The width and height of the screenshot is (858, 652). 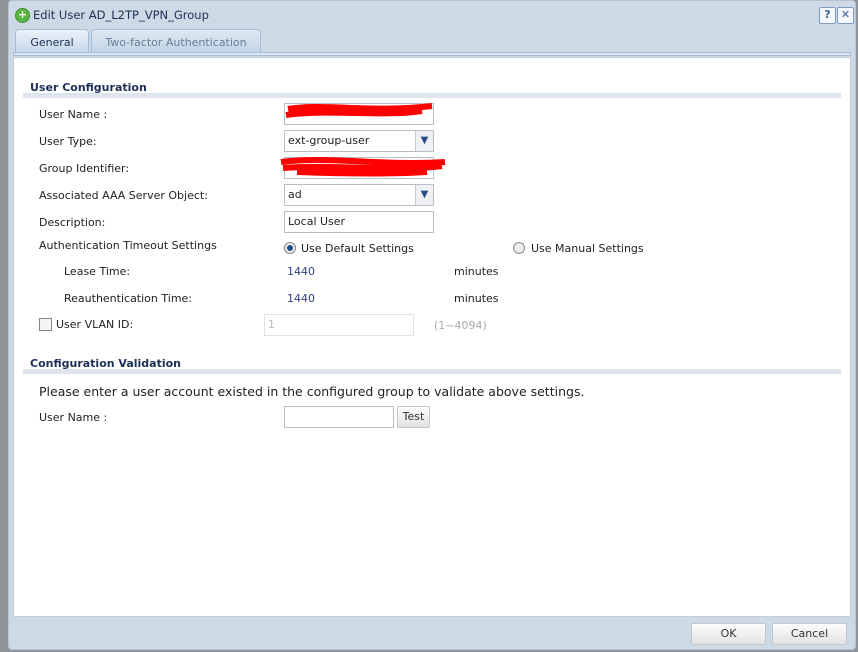 I want to click on ok-button: OK, so click(x=728, y=634).